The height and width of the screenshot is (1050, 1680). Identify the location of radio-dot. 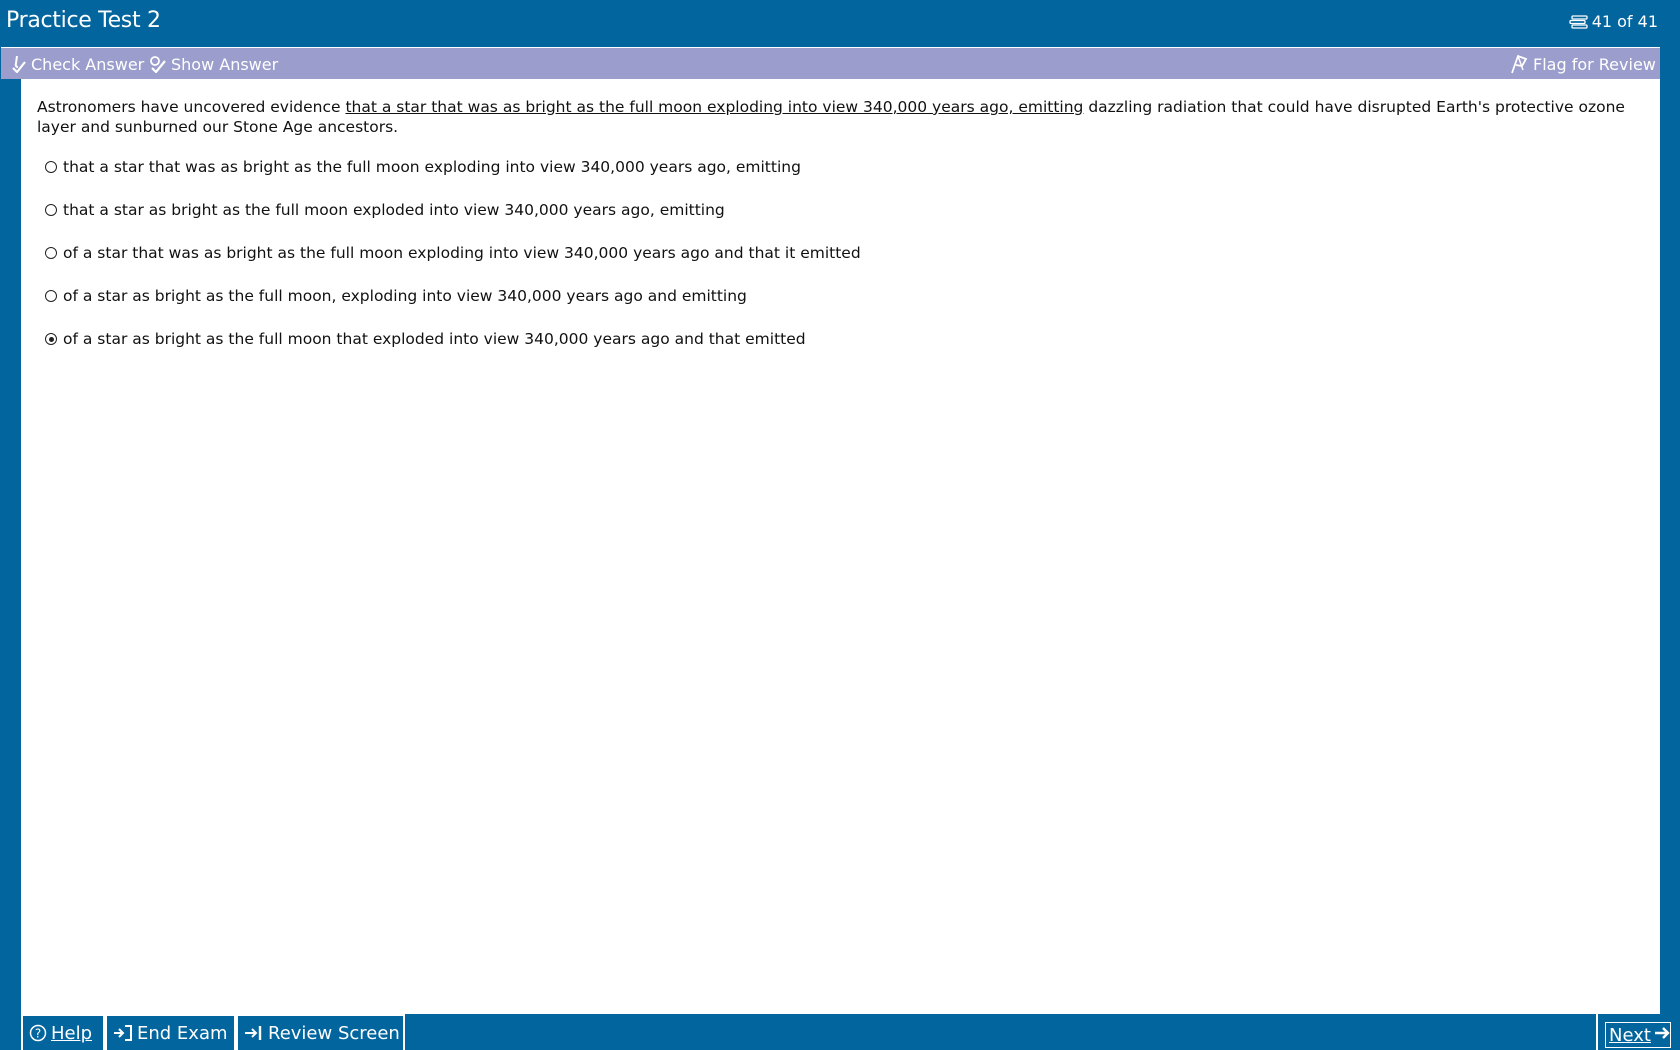
(51, 339).